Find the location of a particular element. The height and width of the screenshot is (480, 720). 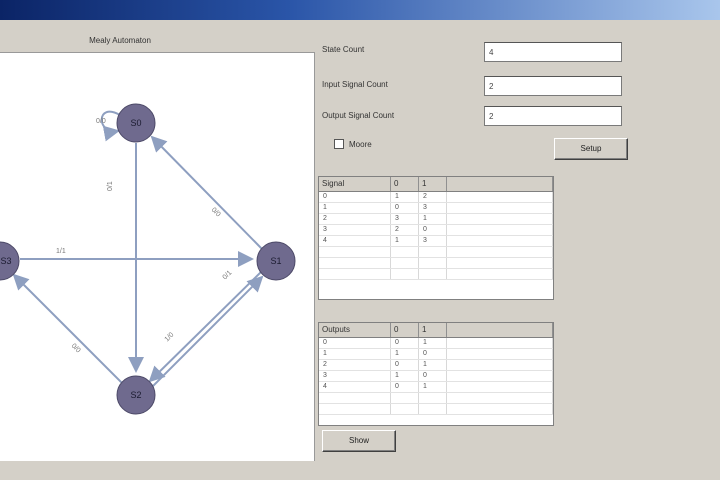

edge-label-s2-s1: 0/1 is located at coordinates (228, 275).